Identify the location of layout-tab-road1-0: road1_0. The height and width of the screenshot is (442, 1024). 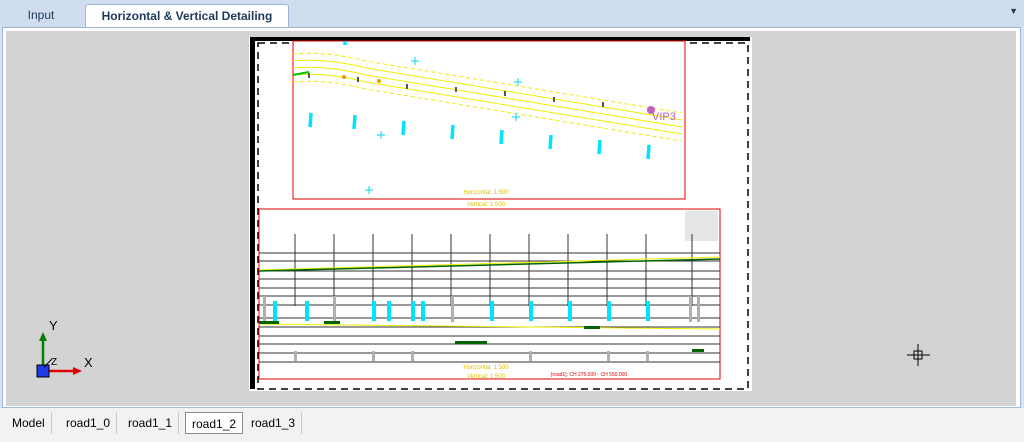
(89, 423).